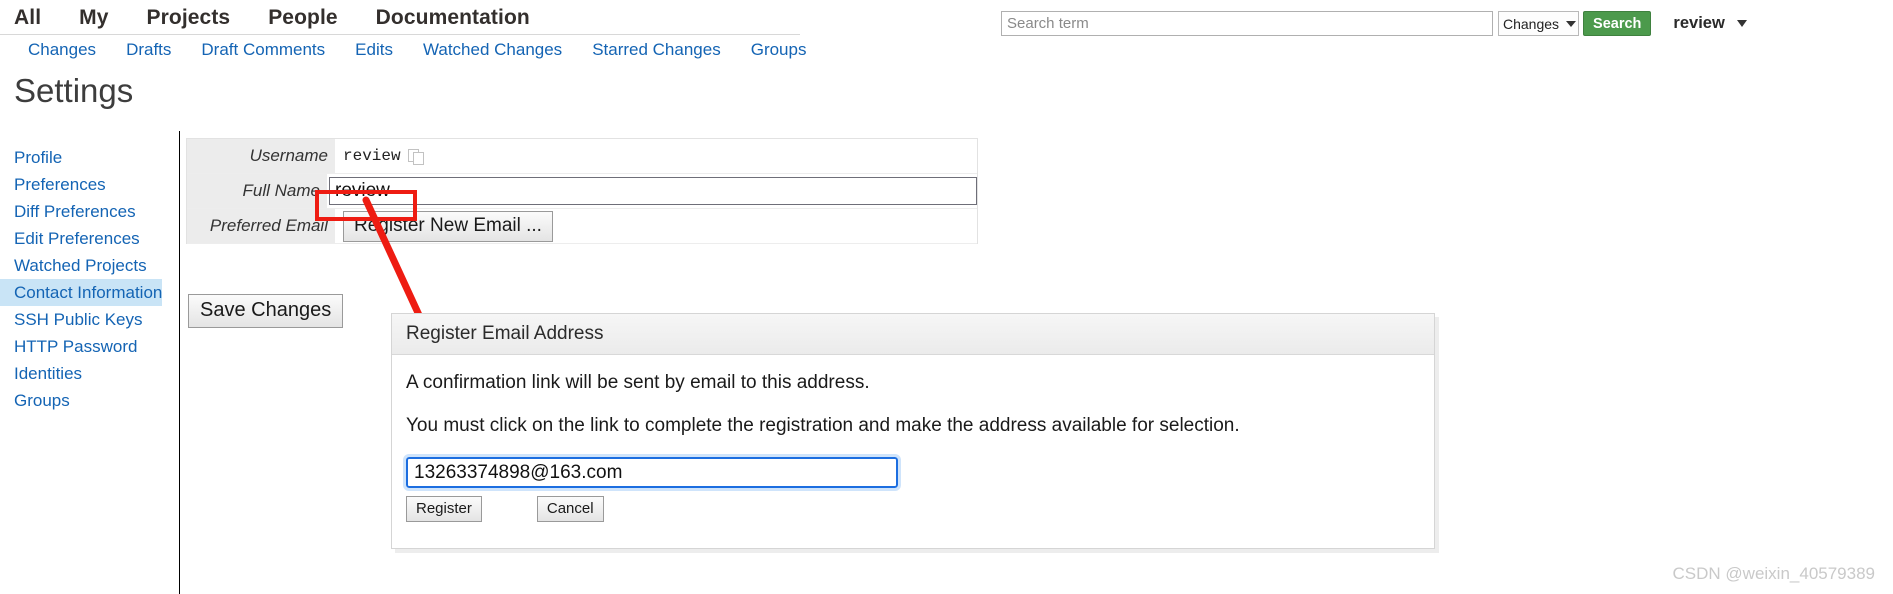 The image size is (1893, 594). I want to click on sidebar-item-edit-preferences: Edit Preferences, so click(70, 238).